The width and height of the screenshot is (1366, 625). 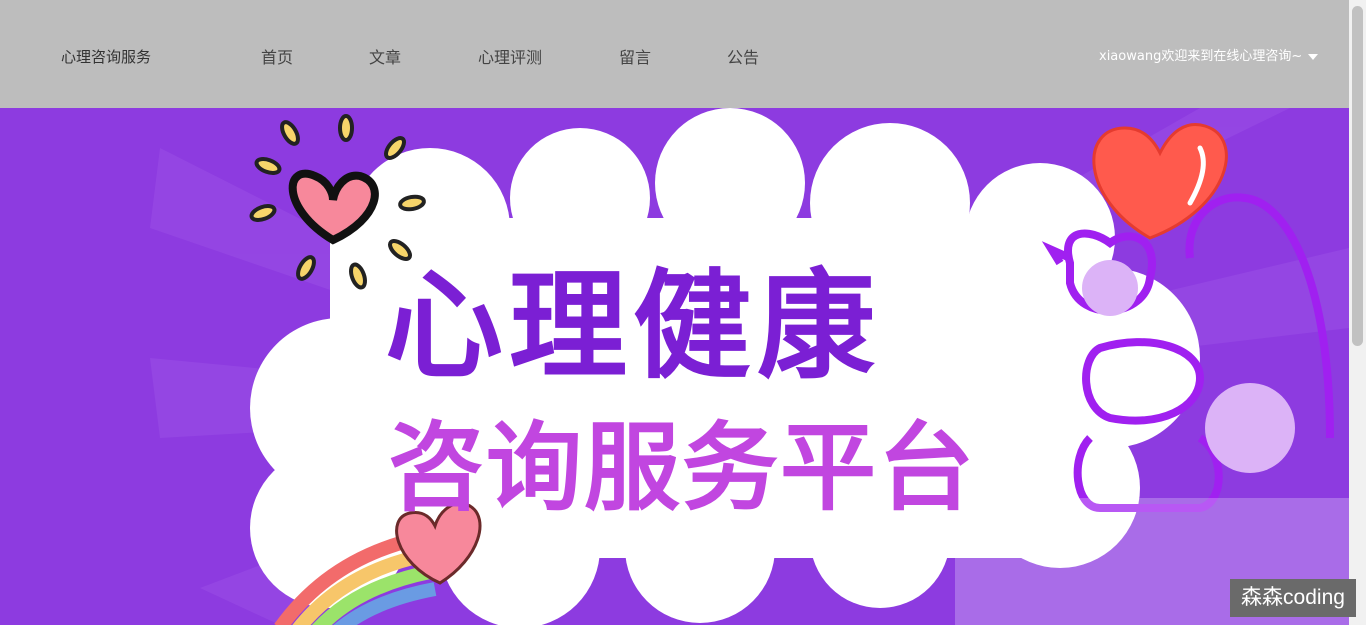 I want to click on scrollbar-thumb, so click(x=1357, y=176).